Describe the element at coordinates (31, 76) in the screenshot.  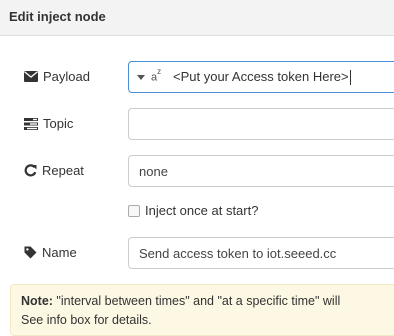
I see `envelope-icon` at that location.